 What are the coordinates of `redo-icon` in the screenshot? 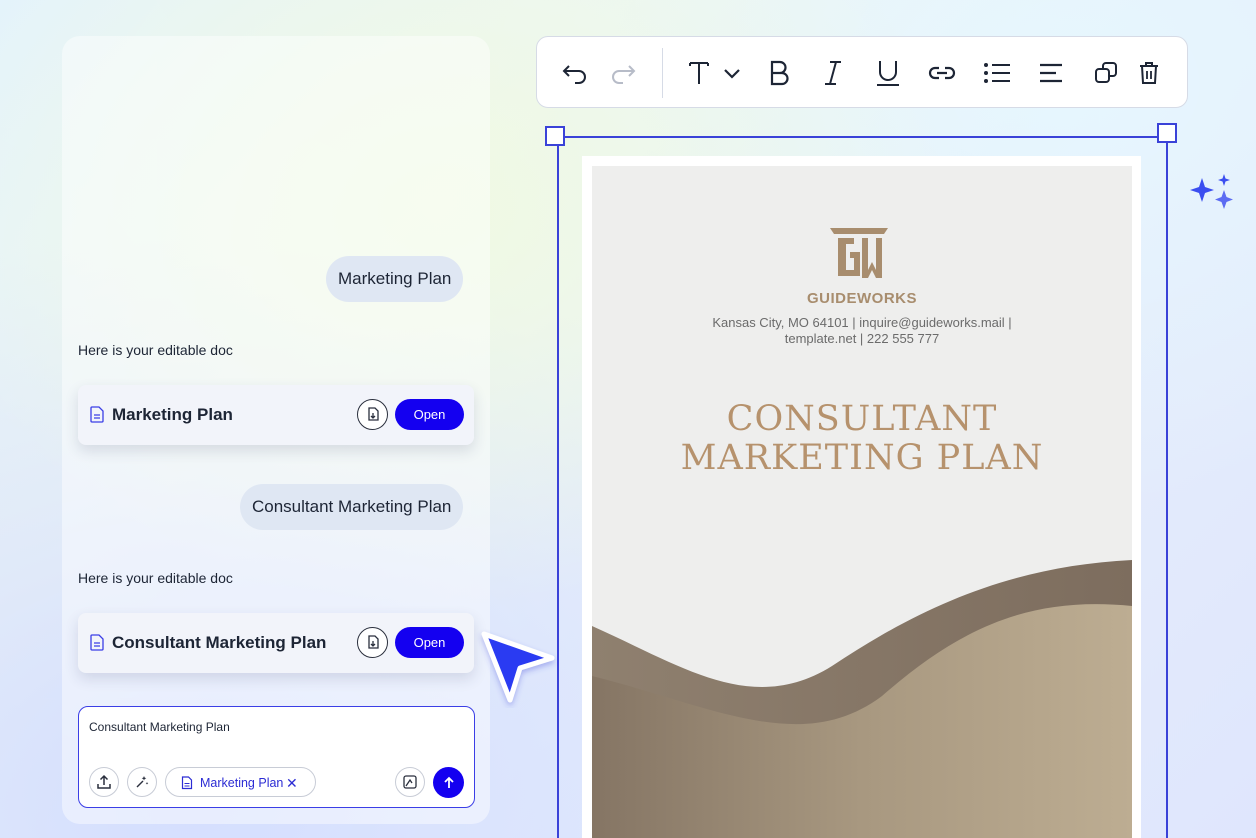 It's located at (624, 74).